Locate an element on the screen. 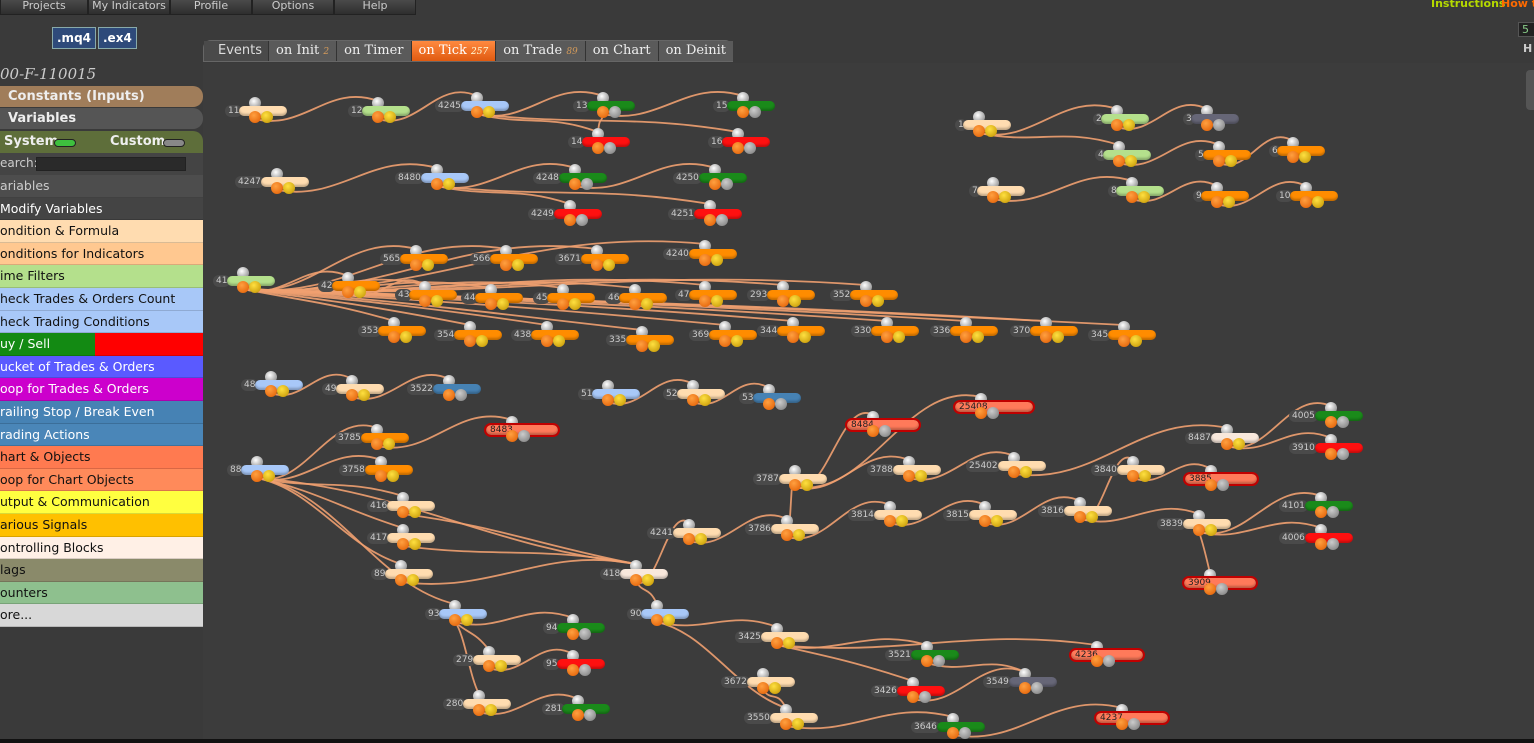  category-item: rading Actions is located at coordinates (101, 435).